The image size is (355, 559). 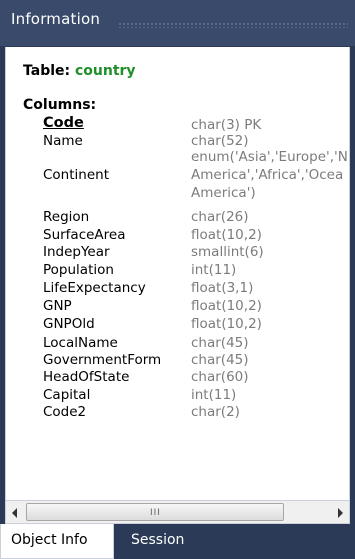 What do you see at coordinates (227, 252) in the screenshot?
I see `column-type-indepyear: smallint(6)` at bounding box center [227, 252].